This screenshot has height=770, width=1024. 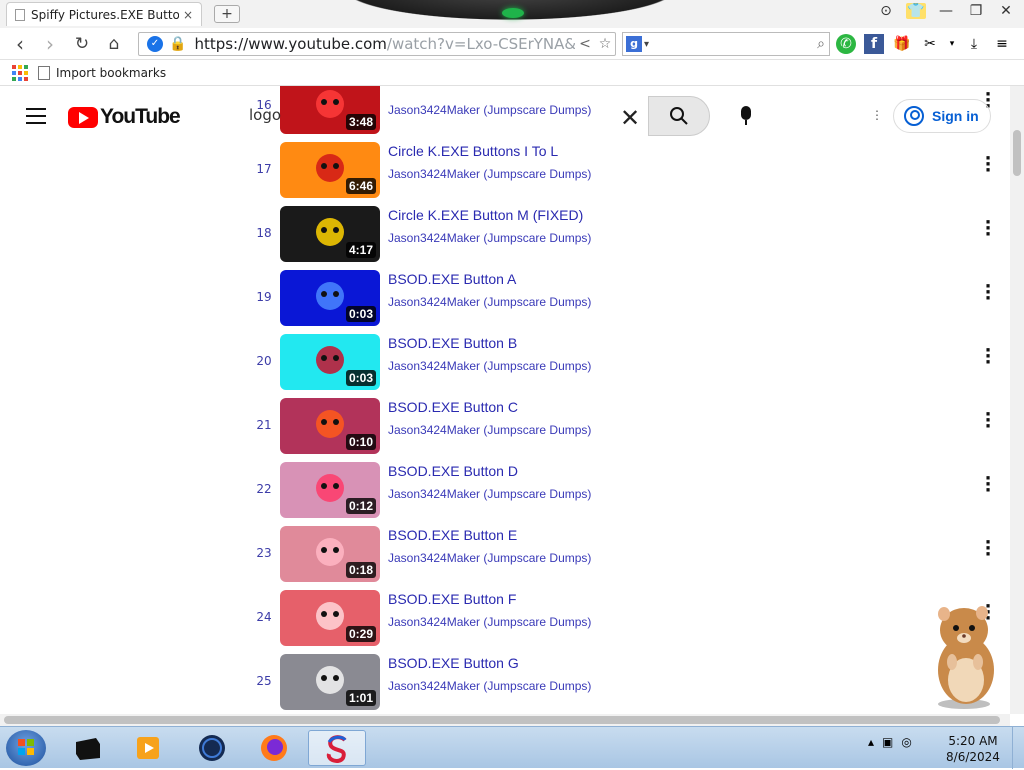 I want to click on share-icon: <, so click(x=585, y=44).